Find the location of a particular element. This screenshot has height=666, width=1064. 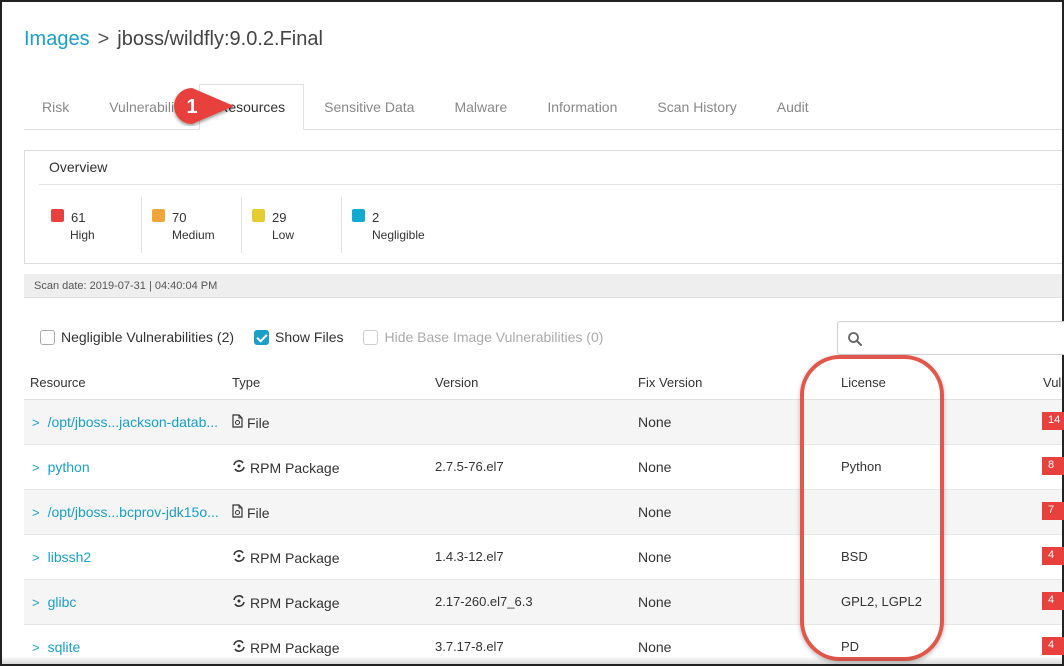

tab-malware: Malware is located at coordinates (480, 106).